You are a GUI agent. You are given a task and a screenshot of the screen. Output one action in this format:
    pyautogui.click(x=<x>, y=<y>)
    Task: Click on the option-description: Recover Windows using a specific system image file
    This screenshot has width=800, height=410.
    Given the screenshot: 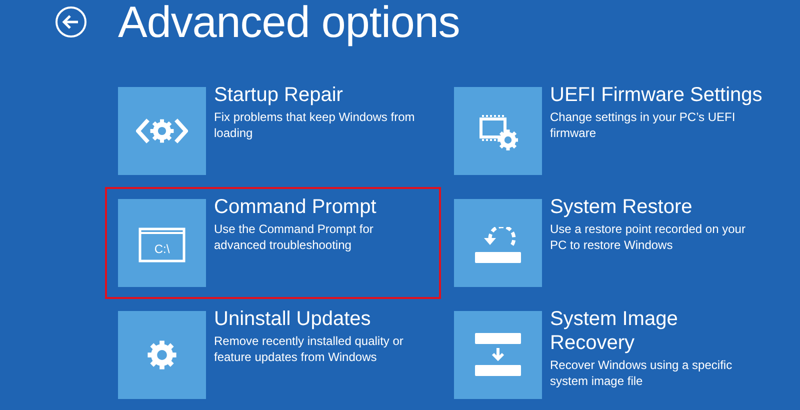 What is the action you would take?
    pyautogui.click(x=642, y=373)
    